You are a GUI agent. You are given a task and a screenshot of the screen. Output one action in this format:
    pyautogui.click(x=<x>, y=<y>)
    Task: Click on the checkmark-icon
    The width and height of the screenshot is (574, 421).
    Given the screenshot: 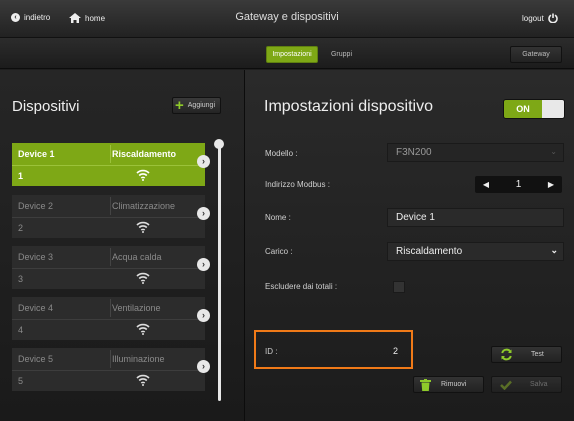 What is the action you would take?
    pyautogui.click(x=506, y=385)
    